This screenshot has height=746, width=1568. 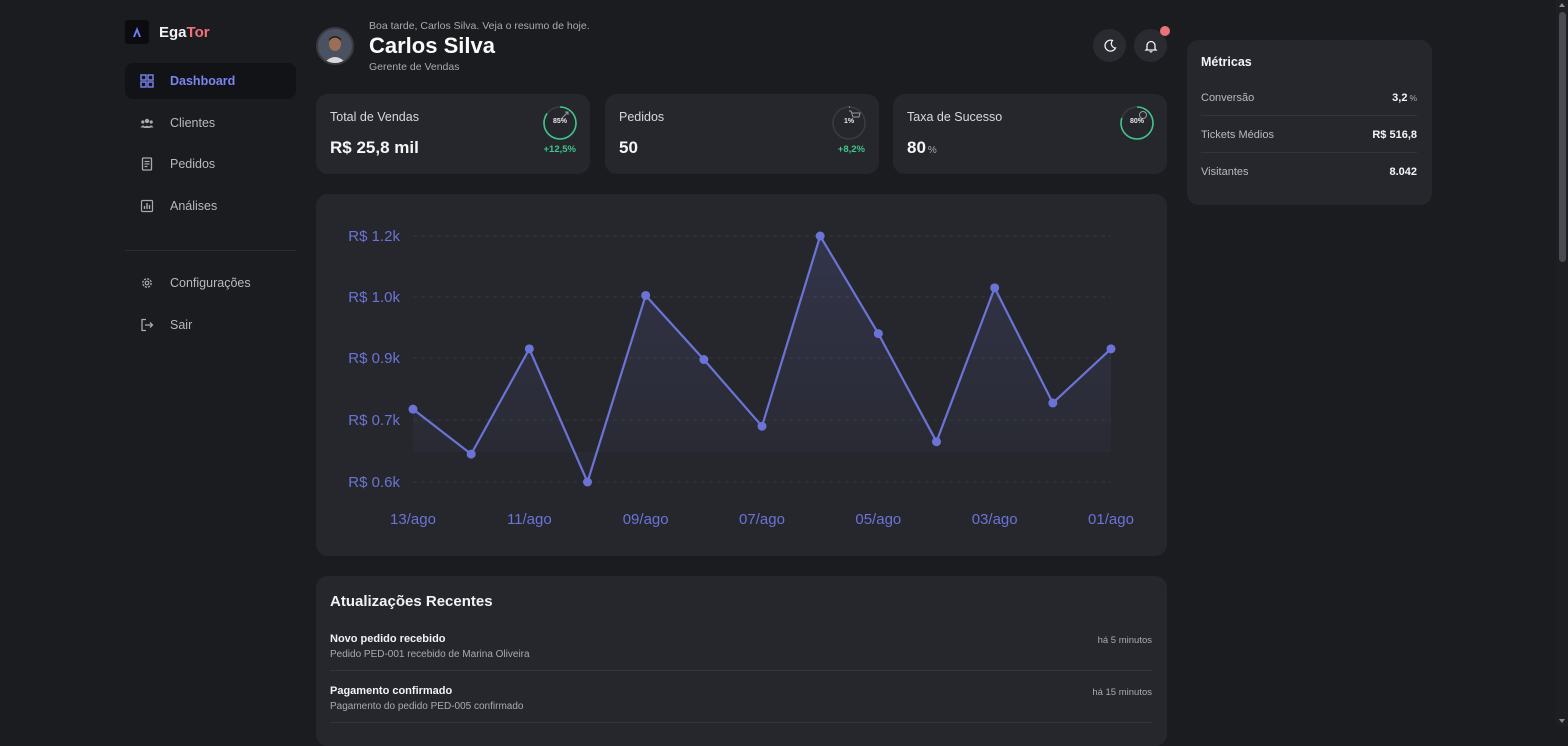 What do you see at coordinates (453, 134) in the screenshot?
I see `stat-card-total-vendas: Total de Vendas R$ 25,8 mil 85% +12,5%` at bounding box center [453, 134].